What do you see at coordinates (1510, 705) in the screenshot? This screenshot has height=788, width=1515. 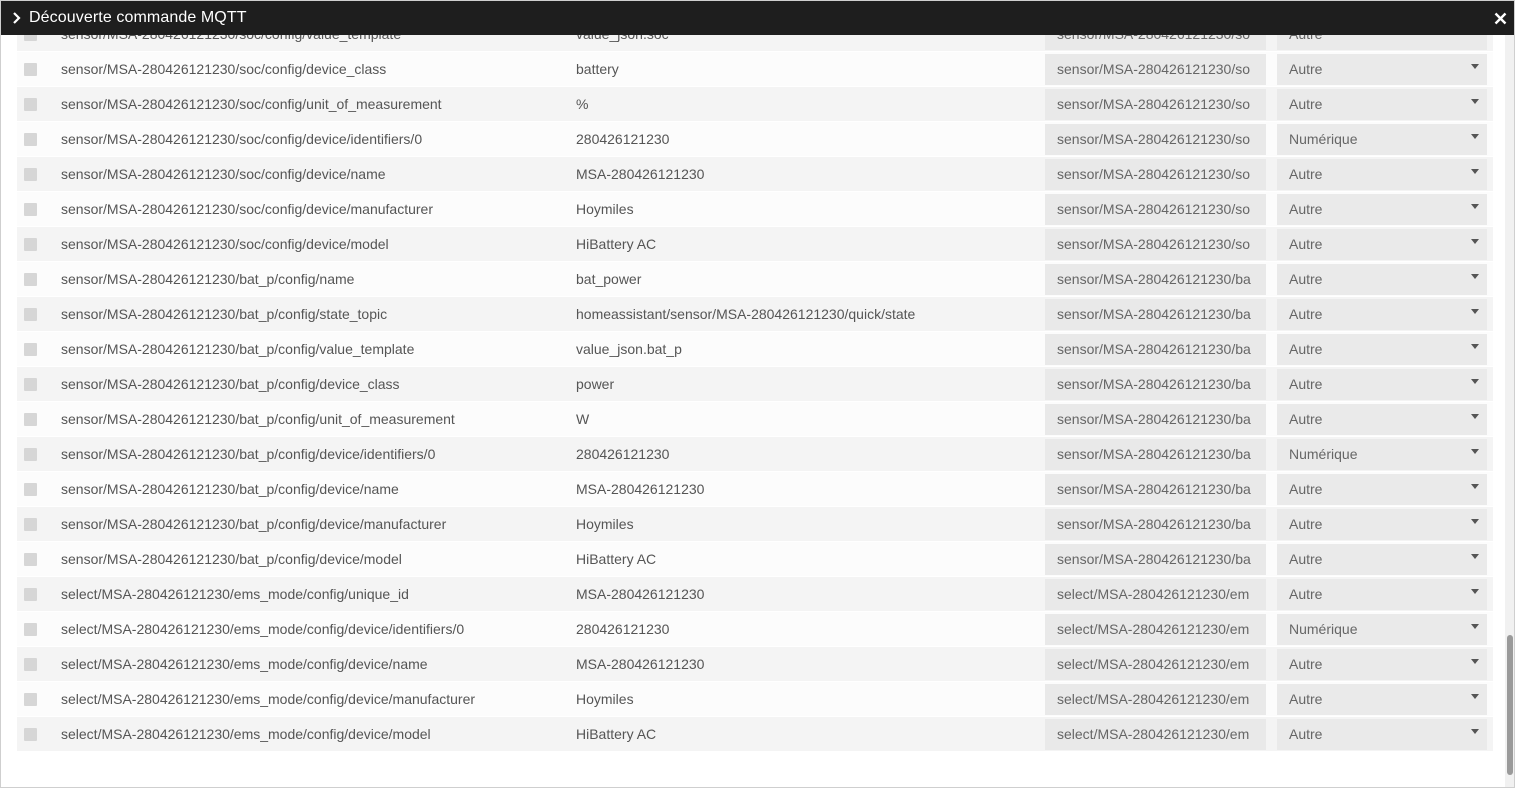 I see `scrollbar-thumb` at bounding box center [1510, 705].